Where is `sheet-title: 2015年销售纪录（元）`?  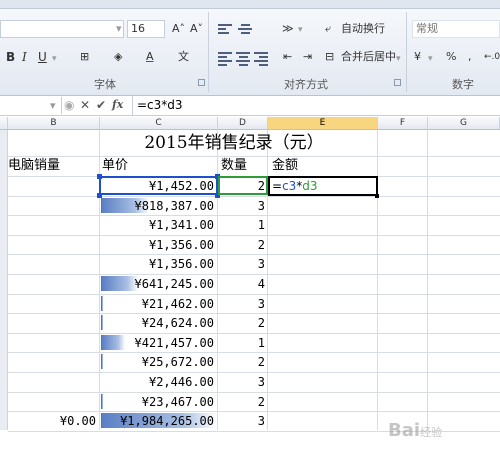
sheet-title: 2015年销售纪录（元） is located at coordinates (234, 143).